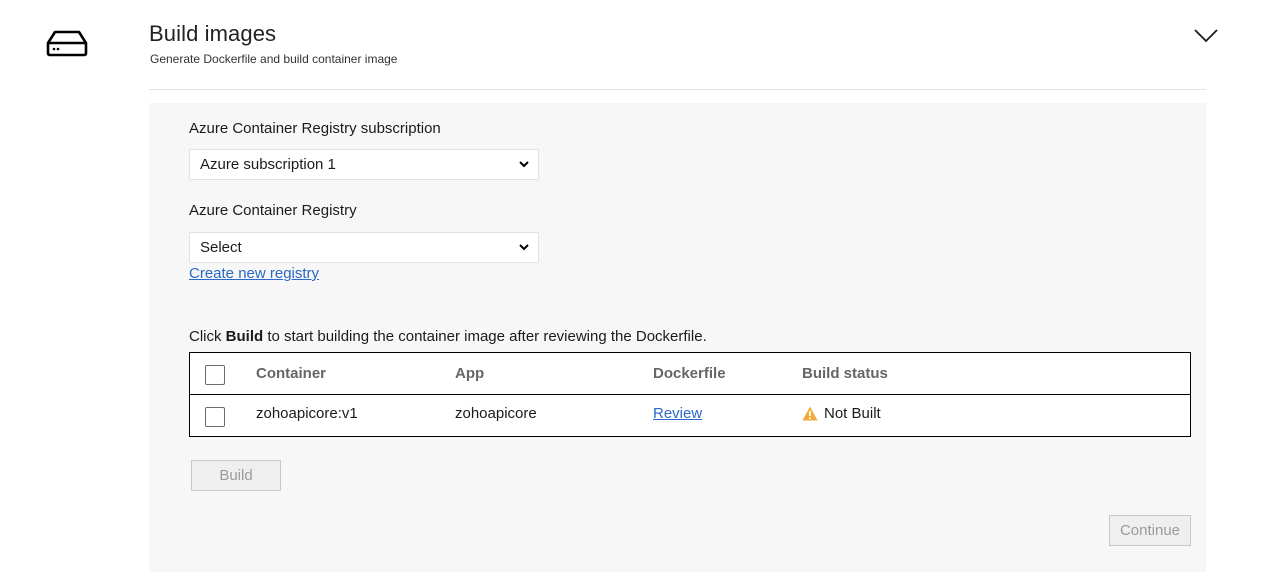 This screenshot has width=1263, height=572. What do you see at coordinates (852, 413) in the screenshot?
I see `build-status-text: Not Built` at bounding box center [852, 413].